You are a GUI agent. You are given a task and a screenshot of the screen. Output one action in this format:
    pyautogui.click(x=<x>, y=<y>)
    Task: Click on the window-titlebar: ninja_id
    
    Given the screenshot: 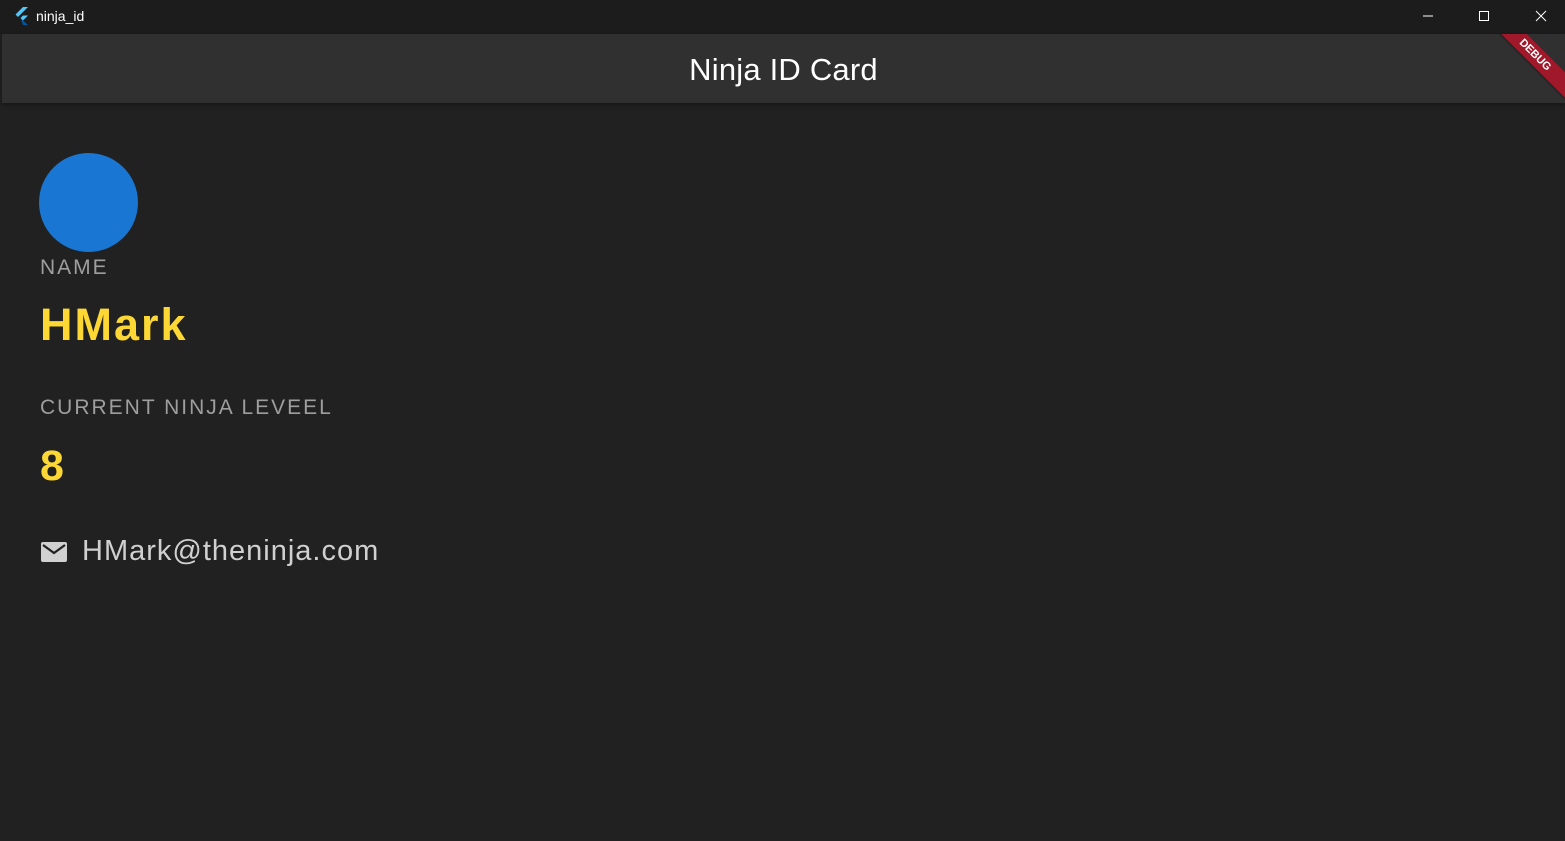 What is the action you would take?
    pyautogui.click(x=782, y=17)
    